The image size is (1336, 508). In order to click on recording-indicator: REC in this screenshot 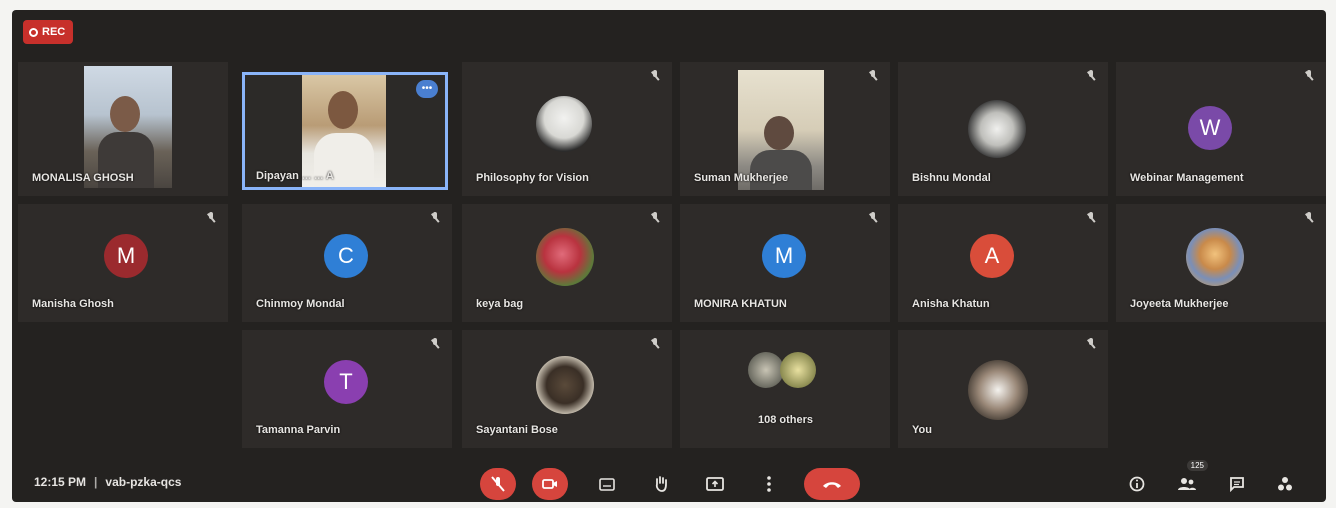, I will do `click(48, 32)`.